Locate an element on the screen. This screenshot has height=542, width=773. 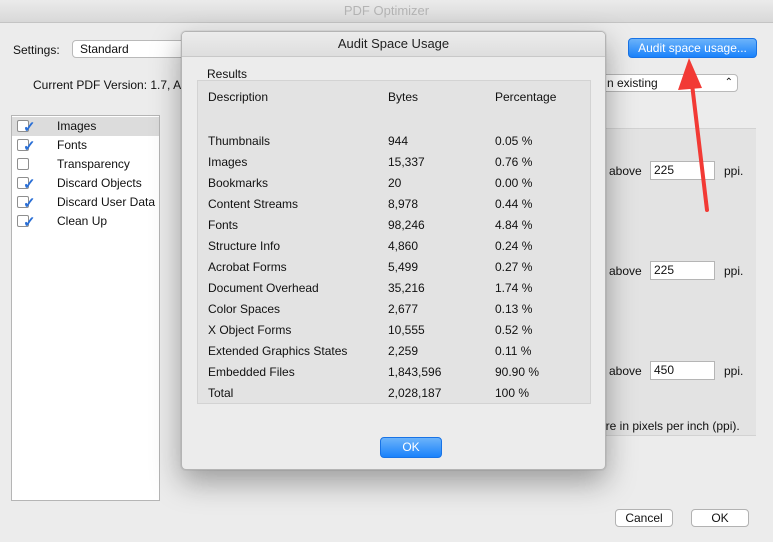
annotation-arrow-icon is located at coordinates (693, 135).